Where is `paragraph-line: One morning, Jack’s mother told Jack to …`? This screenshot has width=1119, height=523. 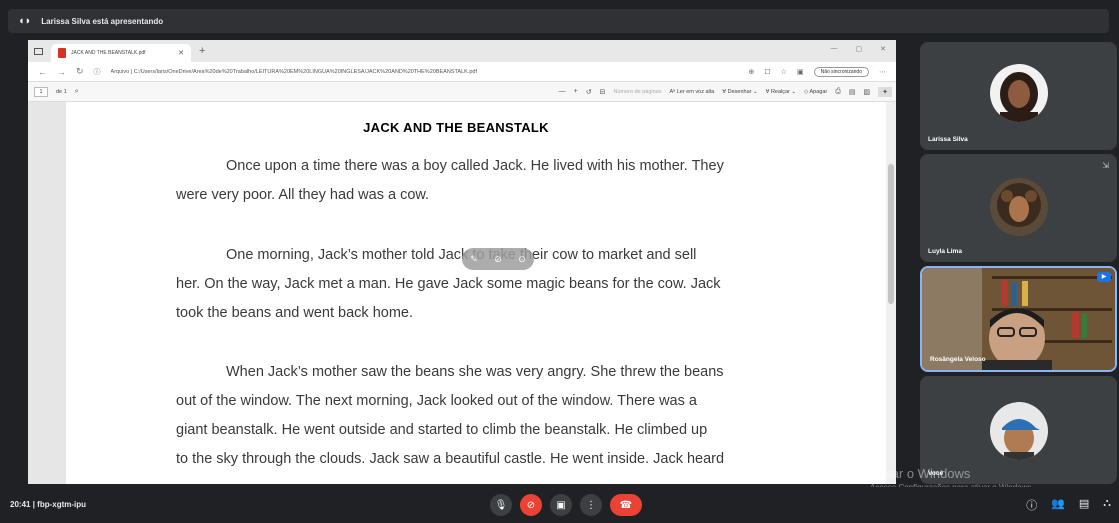 paragraph-line: One morning, Jack’s mother told Jack to … is located at coordinates (461, 255).